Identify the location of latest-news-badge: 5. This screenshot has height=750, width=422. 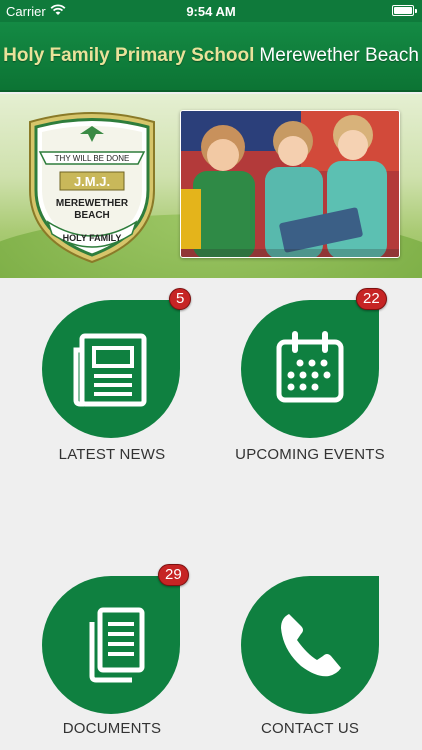
(180, 299).